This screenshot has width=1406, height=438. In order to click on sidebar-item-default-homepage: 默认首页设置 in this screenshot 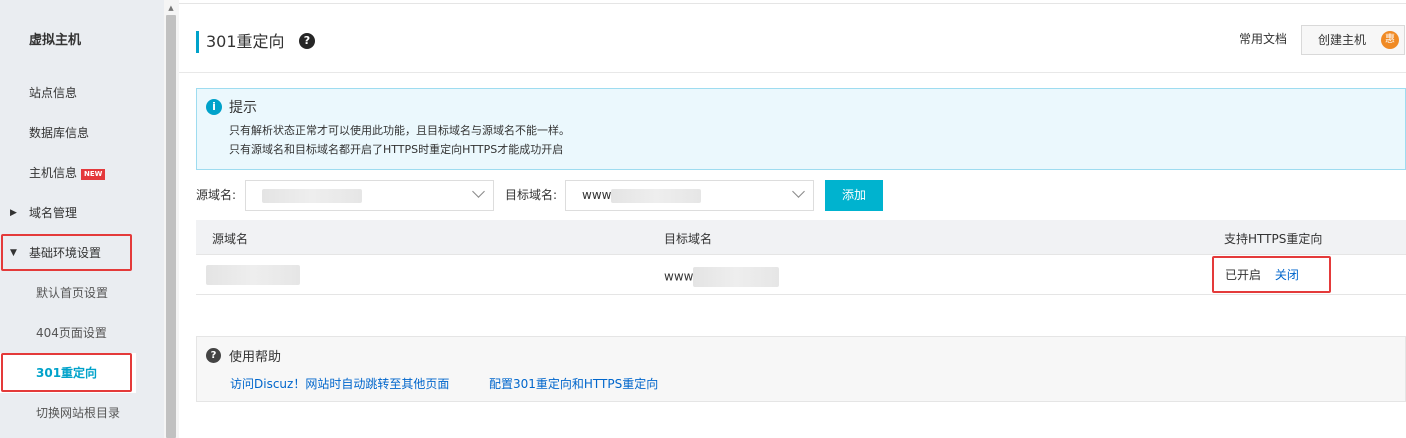, I will do `click(82, 293)`.